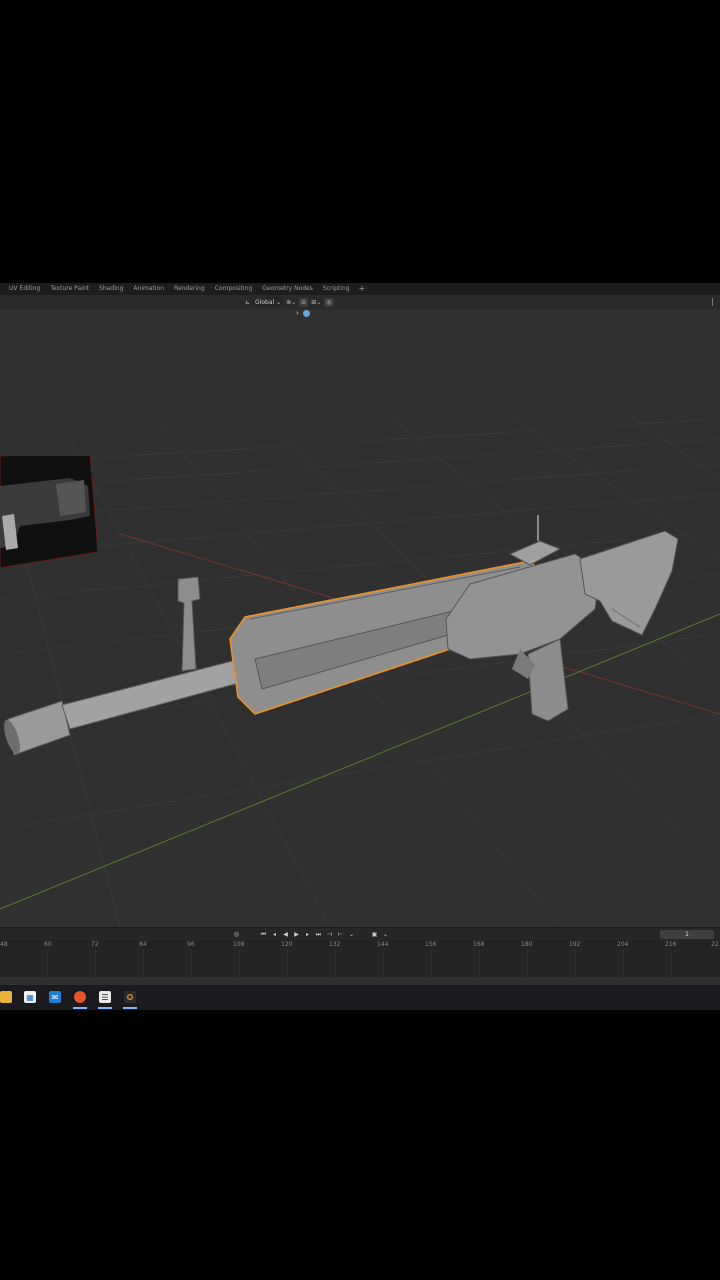 This screenshot has height=1280, width=720. Describe the element at coordinates (148, 289) in the screenshot. I see `tab-animation: Animation` at that location.